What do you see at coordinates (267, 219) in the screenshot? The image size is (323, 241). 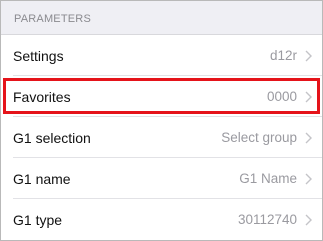 I see `row-value: 30112740` at bounding box center [267, 219].